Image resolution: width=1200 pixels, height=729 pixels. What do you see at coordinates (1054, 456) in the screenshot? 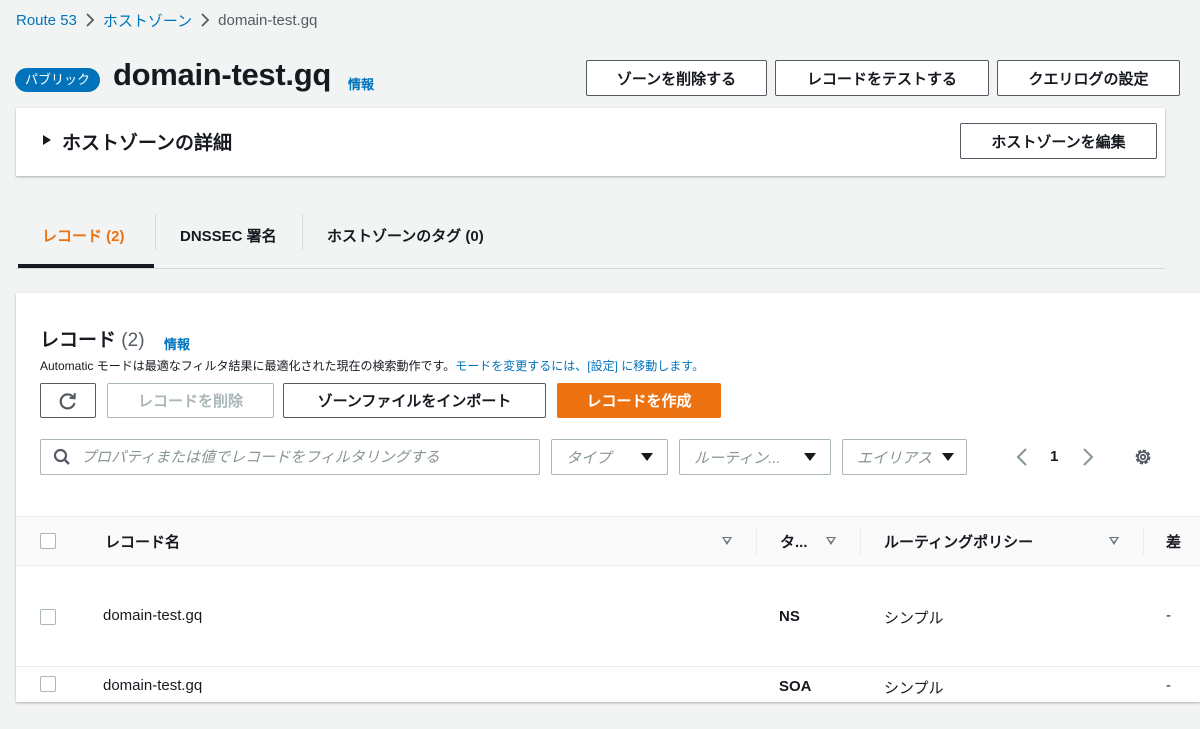
I see `current-page-number: 1` at bounding box center [1054, 456].